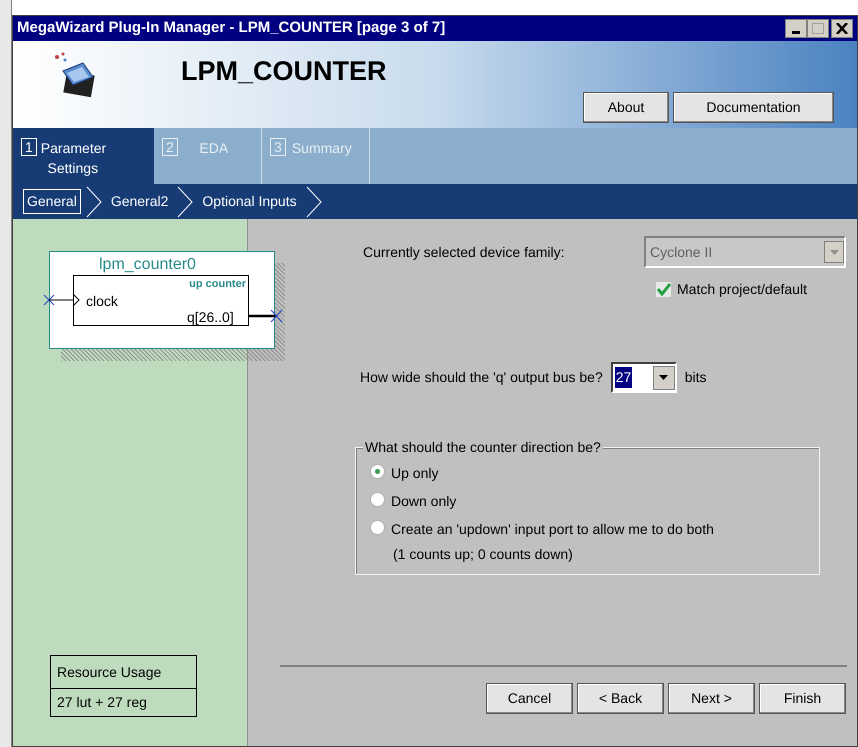 The height and width of the screenshot is (747, 858). What do you see at coordinates (139, 201) in the screenshot?
I see `step-link: General2` at bounding box center [139, 201].